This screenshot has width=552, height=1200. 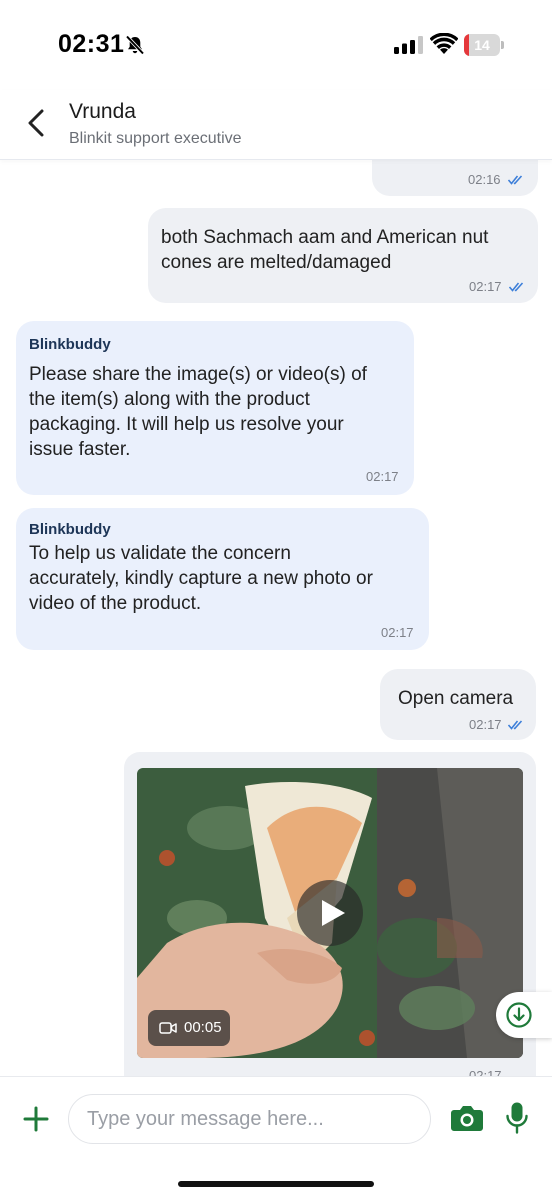 I want to click on message-text: issue faster., so click(x=80, y=449).